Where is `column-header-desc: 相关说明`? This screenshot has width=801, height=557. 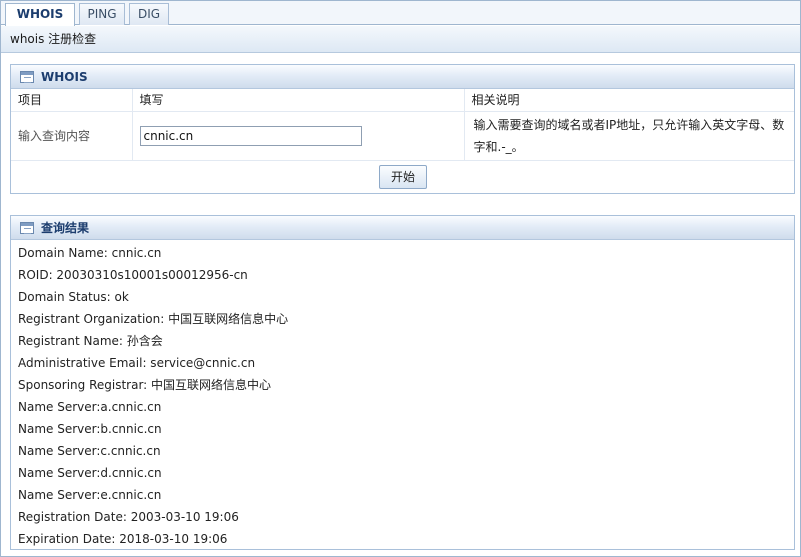
column-header-desc: 相关说明 is located at coordinates (629, 100).